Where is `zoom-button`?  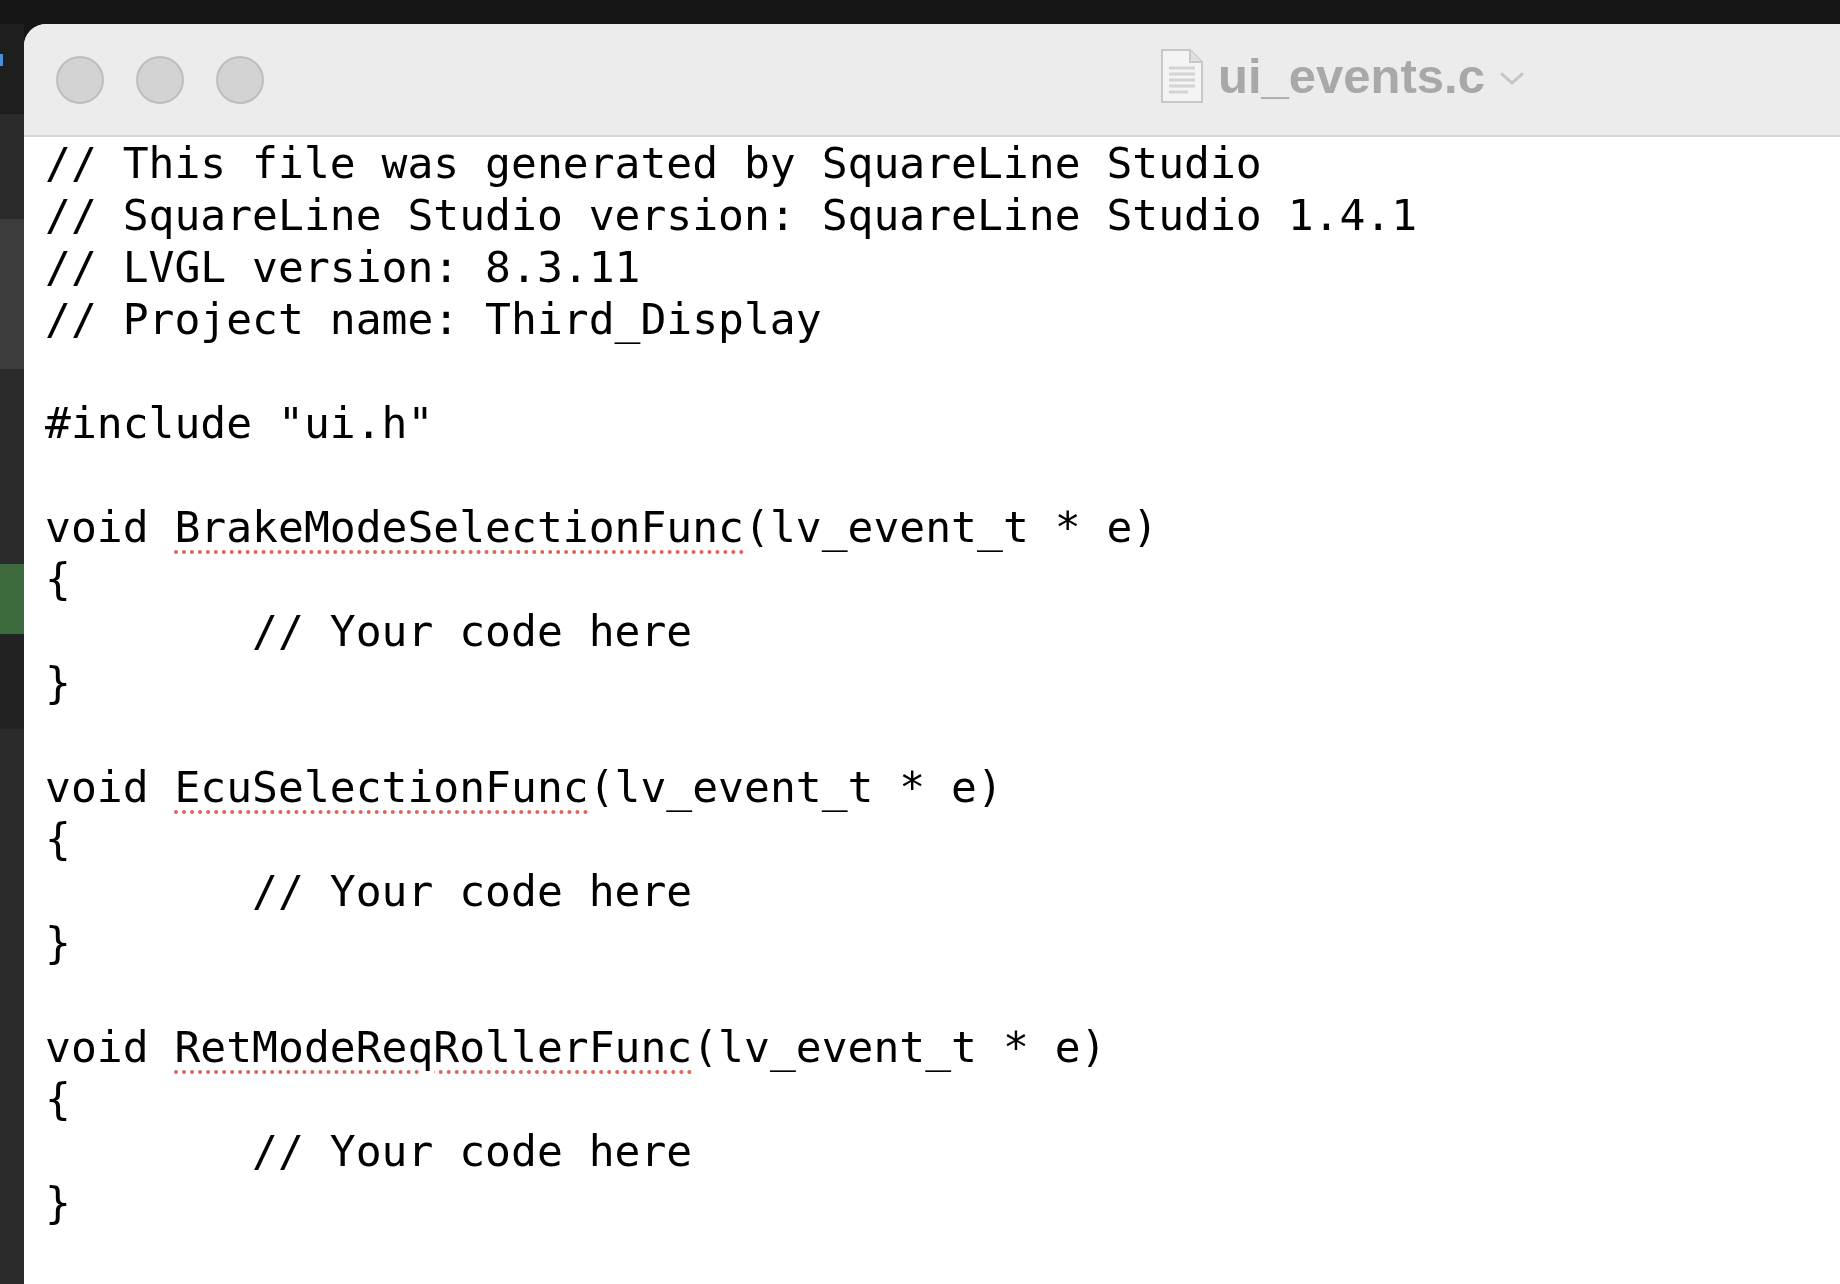 zoom-button is located at coordinates (240, 79).